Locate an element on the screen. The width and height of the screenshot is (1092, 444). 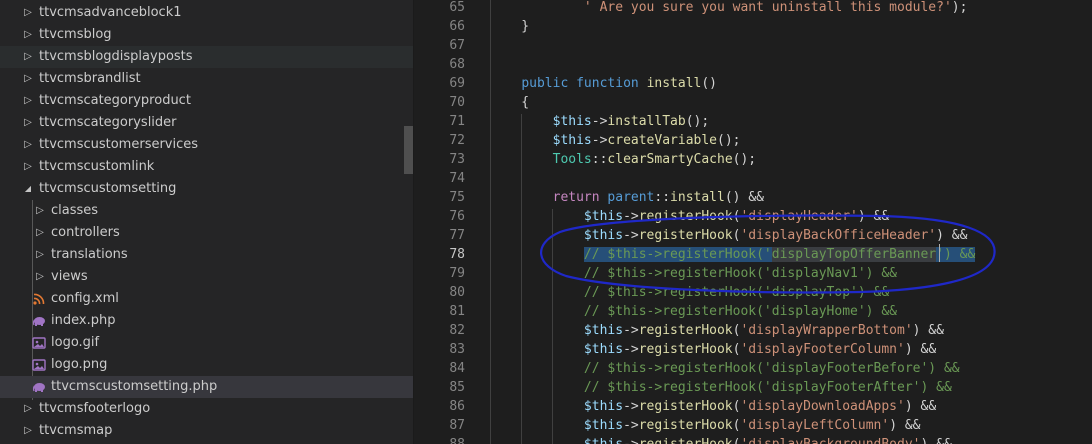
tree-item-label: ttvcmscustomerservices is located at coordinates (119, 144).